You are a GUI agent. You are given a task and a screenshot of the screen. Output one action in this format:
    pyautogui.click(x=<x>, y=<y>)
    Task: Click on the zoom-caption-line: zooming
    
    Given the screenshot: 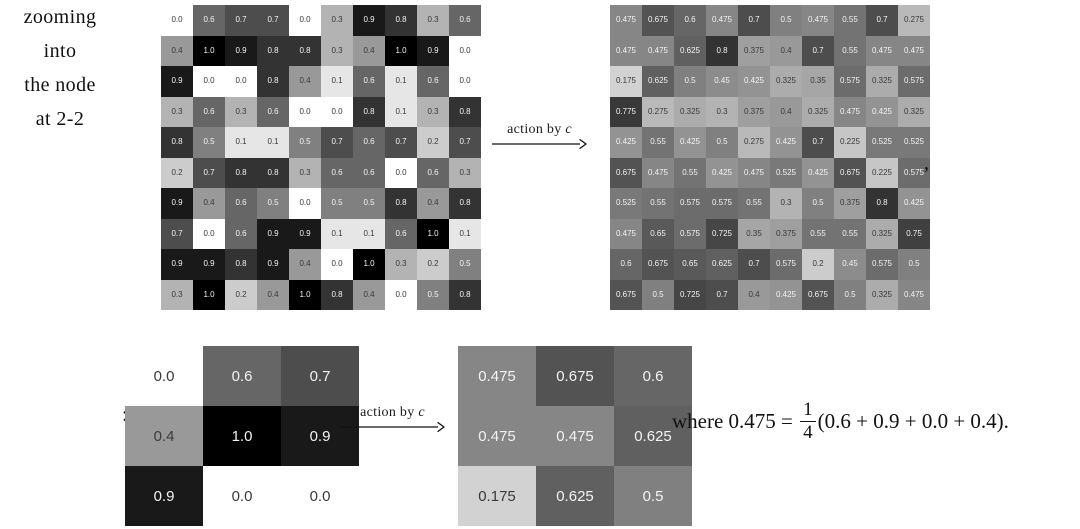 What is the action you would take?
    pyautogui.click(x=60, y=17)
    